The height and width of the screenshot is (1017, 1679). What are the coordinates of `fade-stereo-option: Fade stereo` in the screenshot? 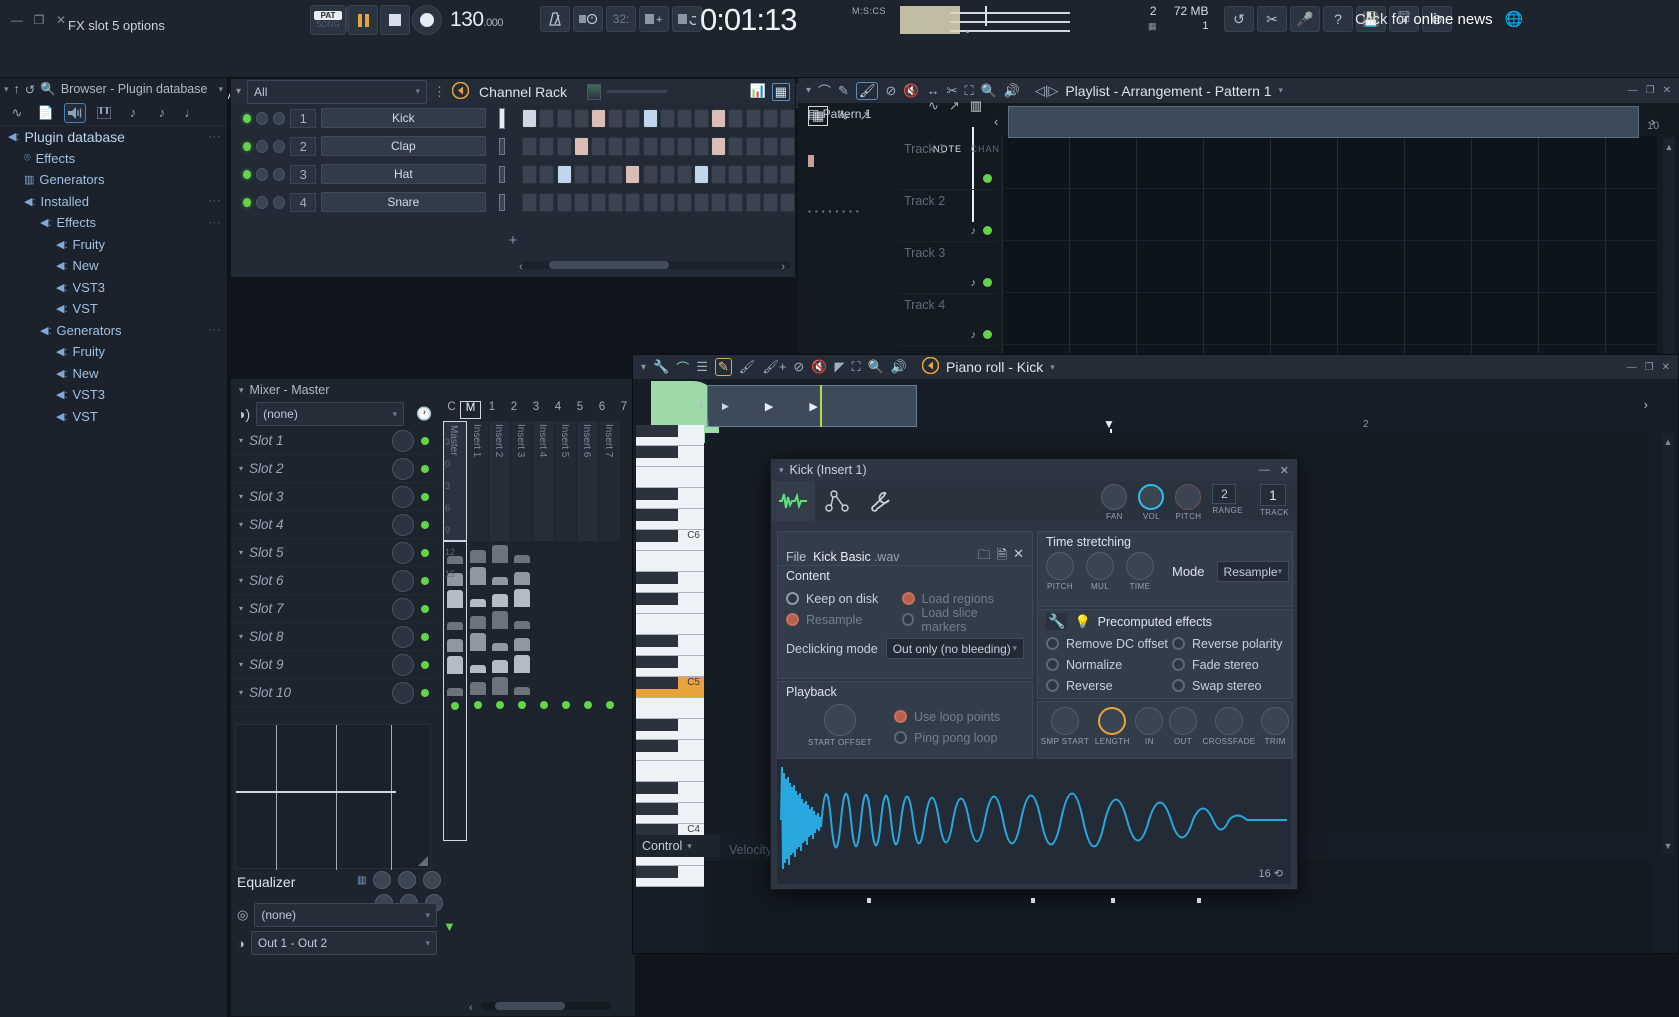 It's located at (1227, 664).